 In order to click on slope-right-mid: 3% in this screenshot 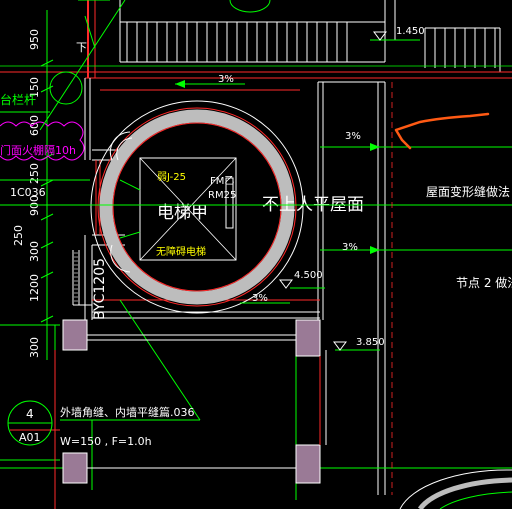, I will do `click(350, 247)`.